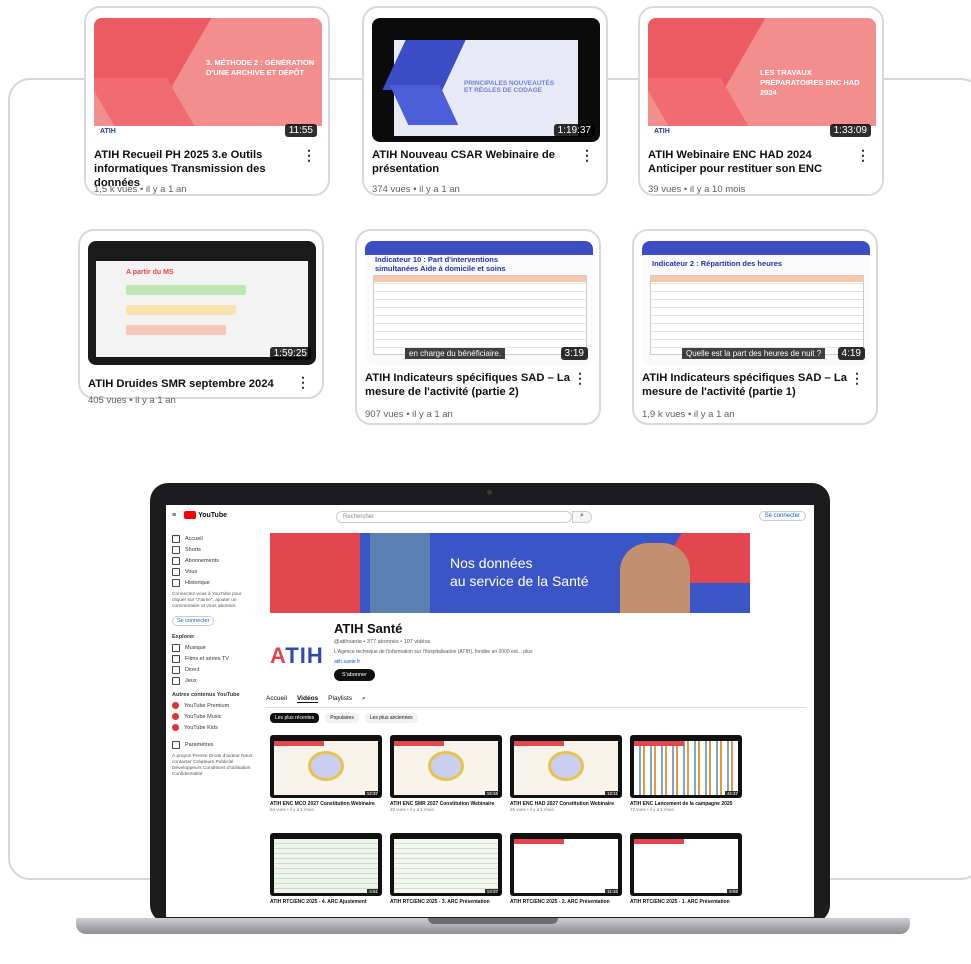 This screenshot has width=971, height=964. Describe the element at coordinates (455, 353) in the screenshot. I see `thumbnail-caption: en charge du bénéficiaire.` at that location.